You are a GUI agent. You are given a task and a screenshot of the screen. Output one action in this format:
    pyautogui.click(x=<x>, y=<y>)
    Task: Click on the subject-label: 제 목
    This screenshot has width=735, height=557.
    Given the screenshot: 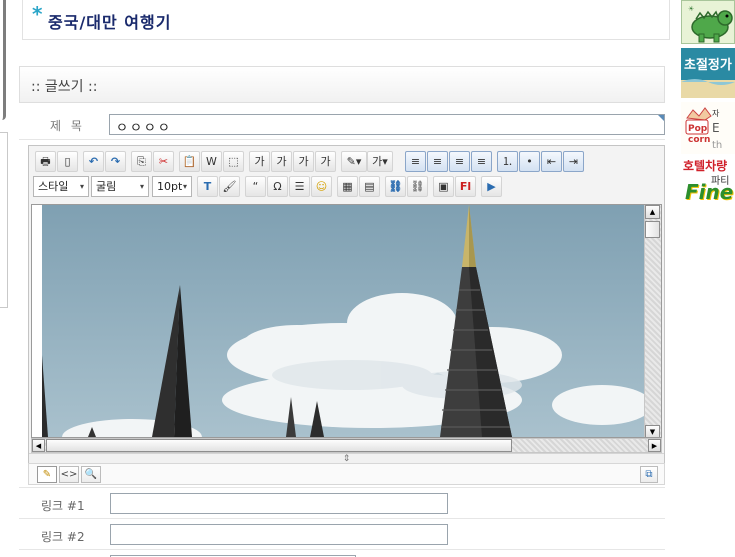 What is the action you would take?
    pyautogui.click(x=67, y=126)
    